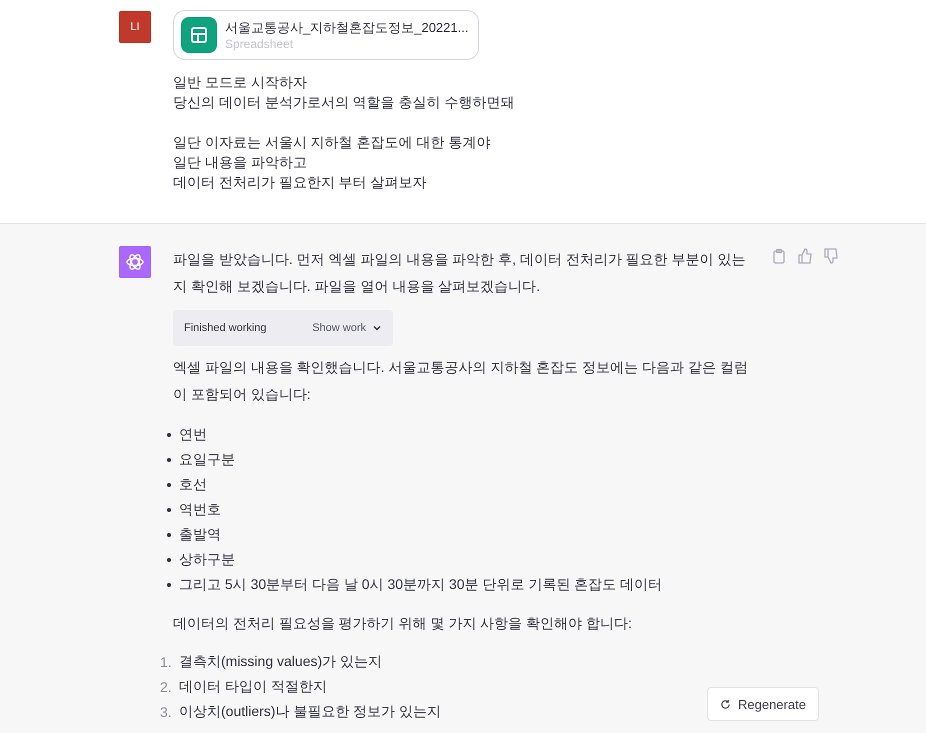 The image size is (926, 733). What do you see at coordinates (461, 381) in the screenshot?
I see `assistant-paragraph: 엑셀 파일의 내용을 확인했습니다. 서울교통공사의 지하철 혼잡도 정보에는 다음과 같은 컬럼이 포함되어 있습니다:` at bounding box center [461, 381].